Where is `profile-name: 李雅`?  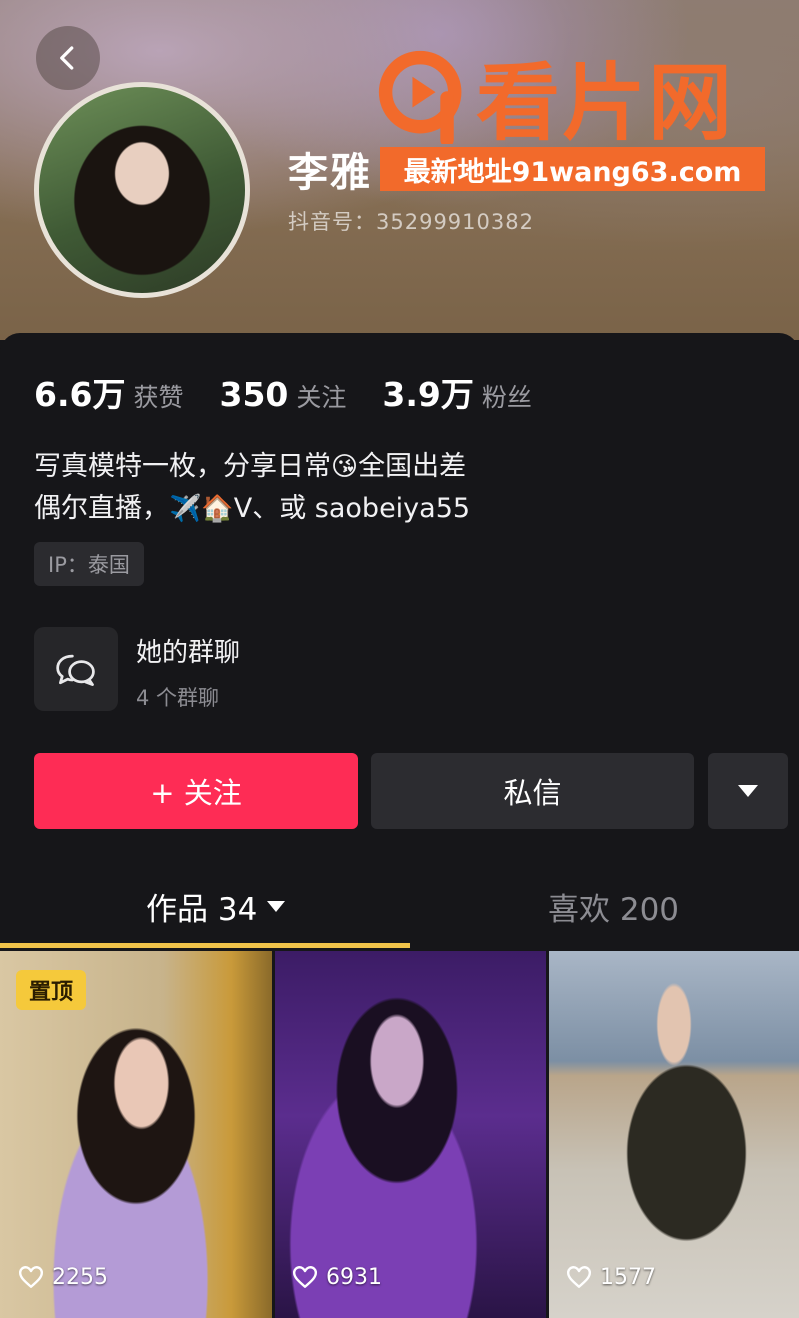 profile-name: 李雅 is located at coordinates (330, 173).